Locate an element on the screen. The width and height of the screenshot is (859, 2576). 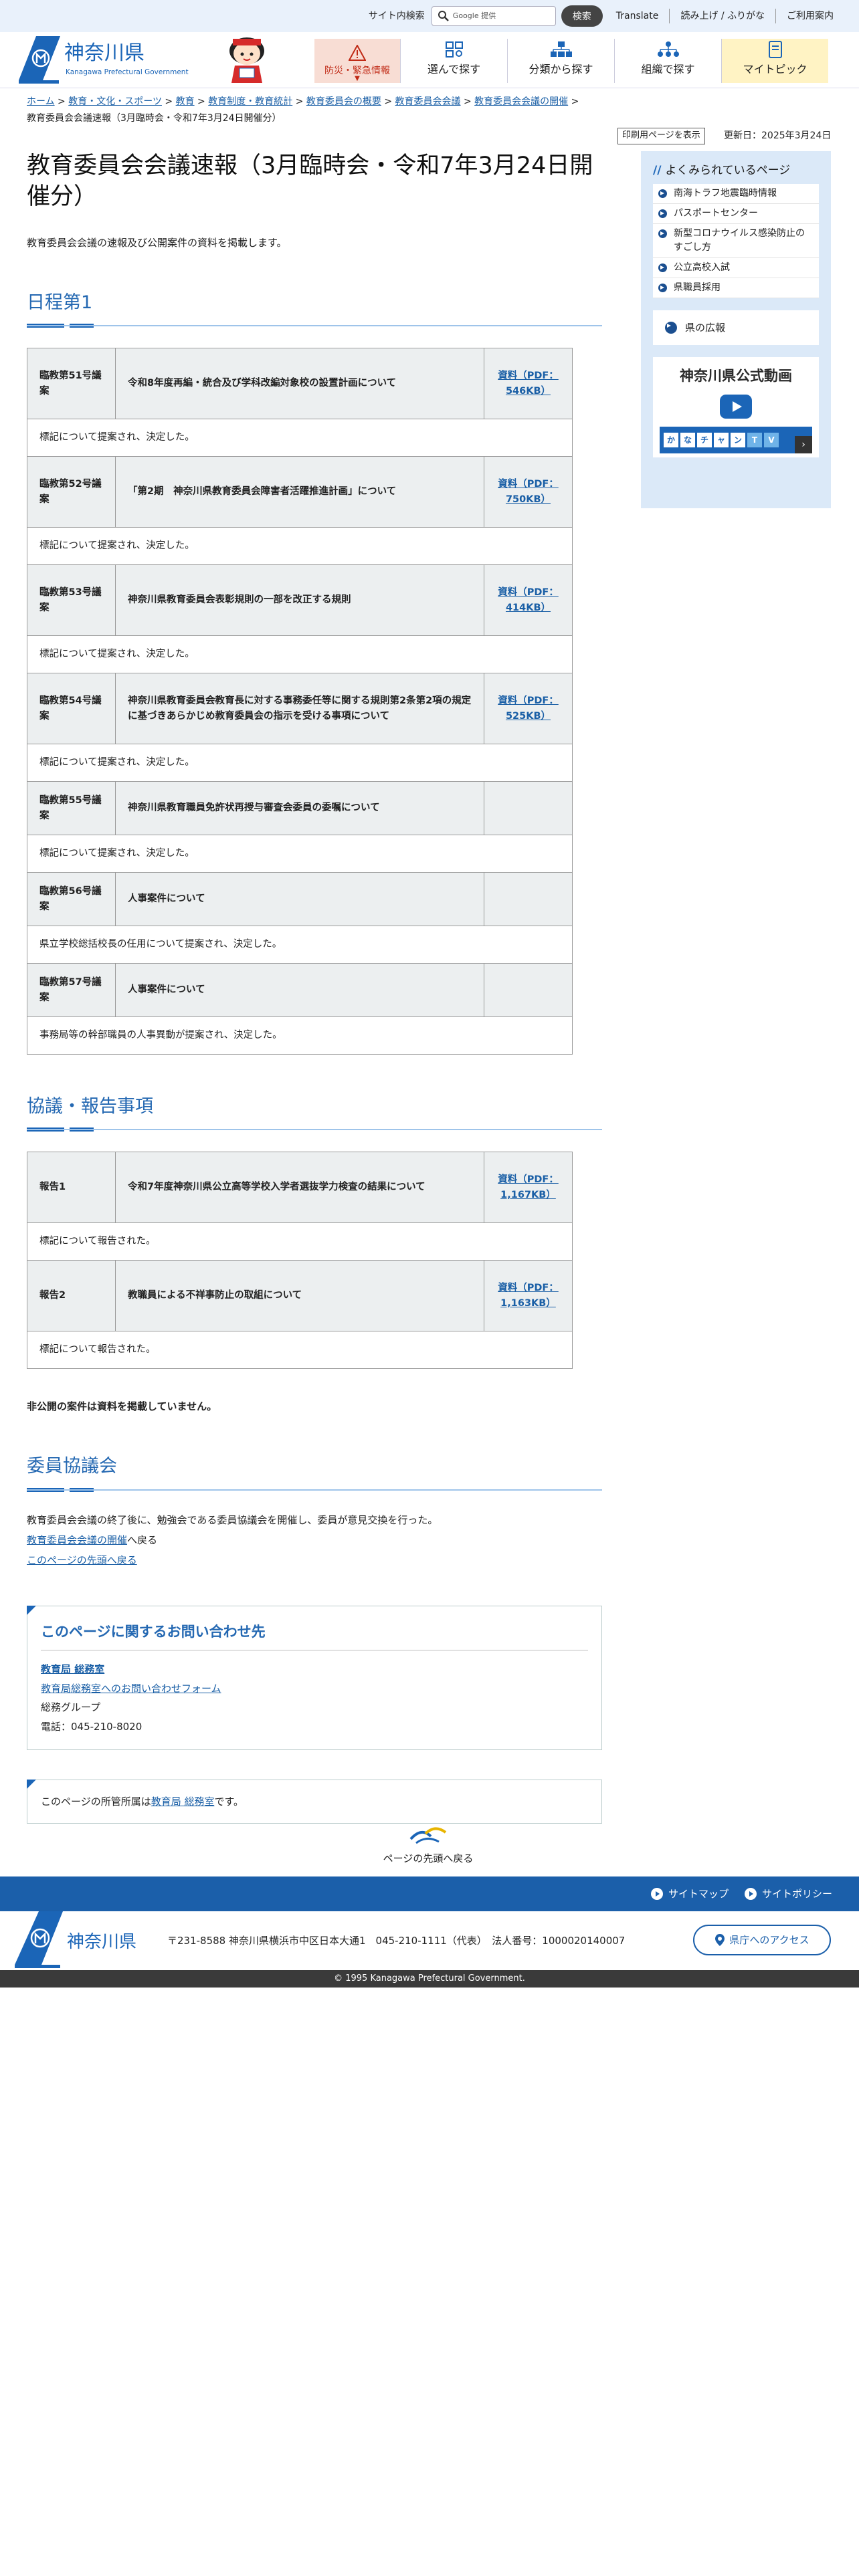
item-result: 県立学校総括校長の任用について提案され、決定した。 is located at coordinates (300, 945).